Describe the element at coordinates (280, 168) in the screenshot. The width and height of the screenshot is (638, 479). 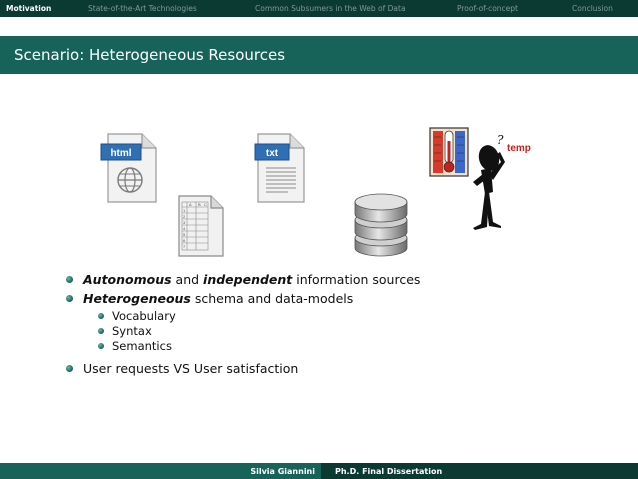
I see `txt-document-icon: txt` at that location.